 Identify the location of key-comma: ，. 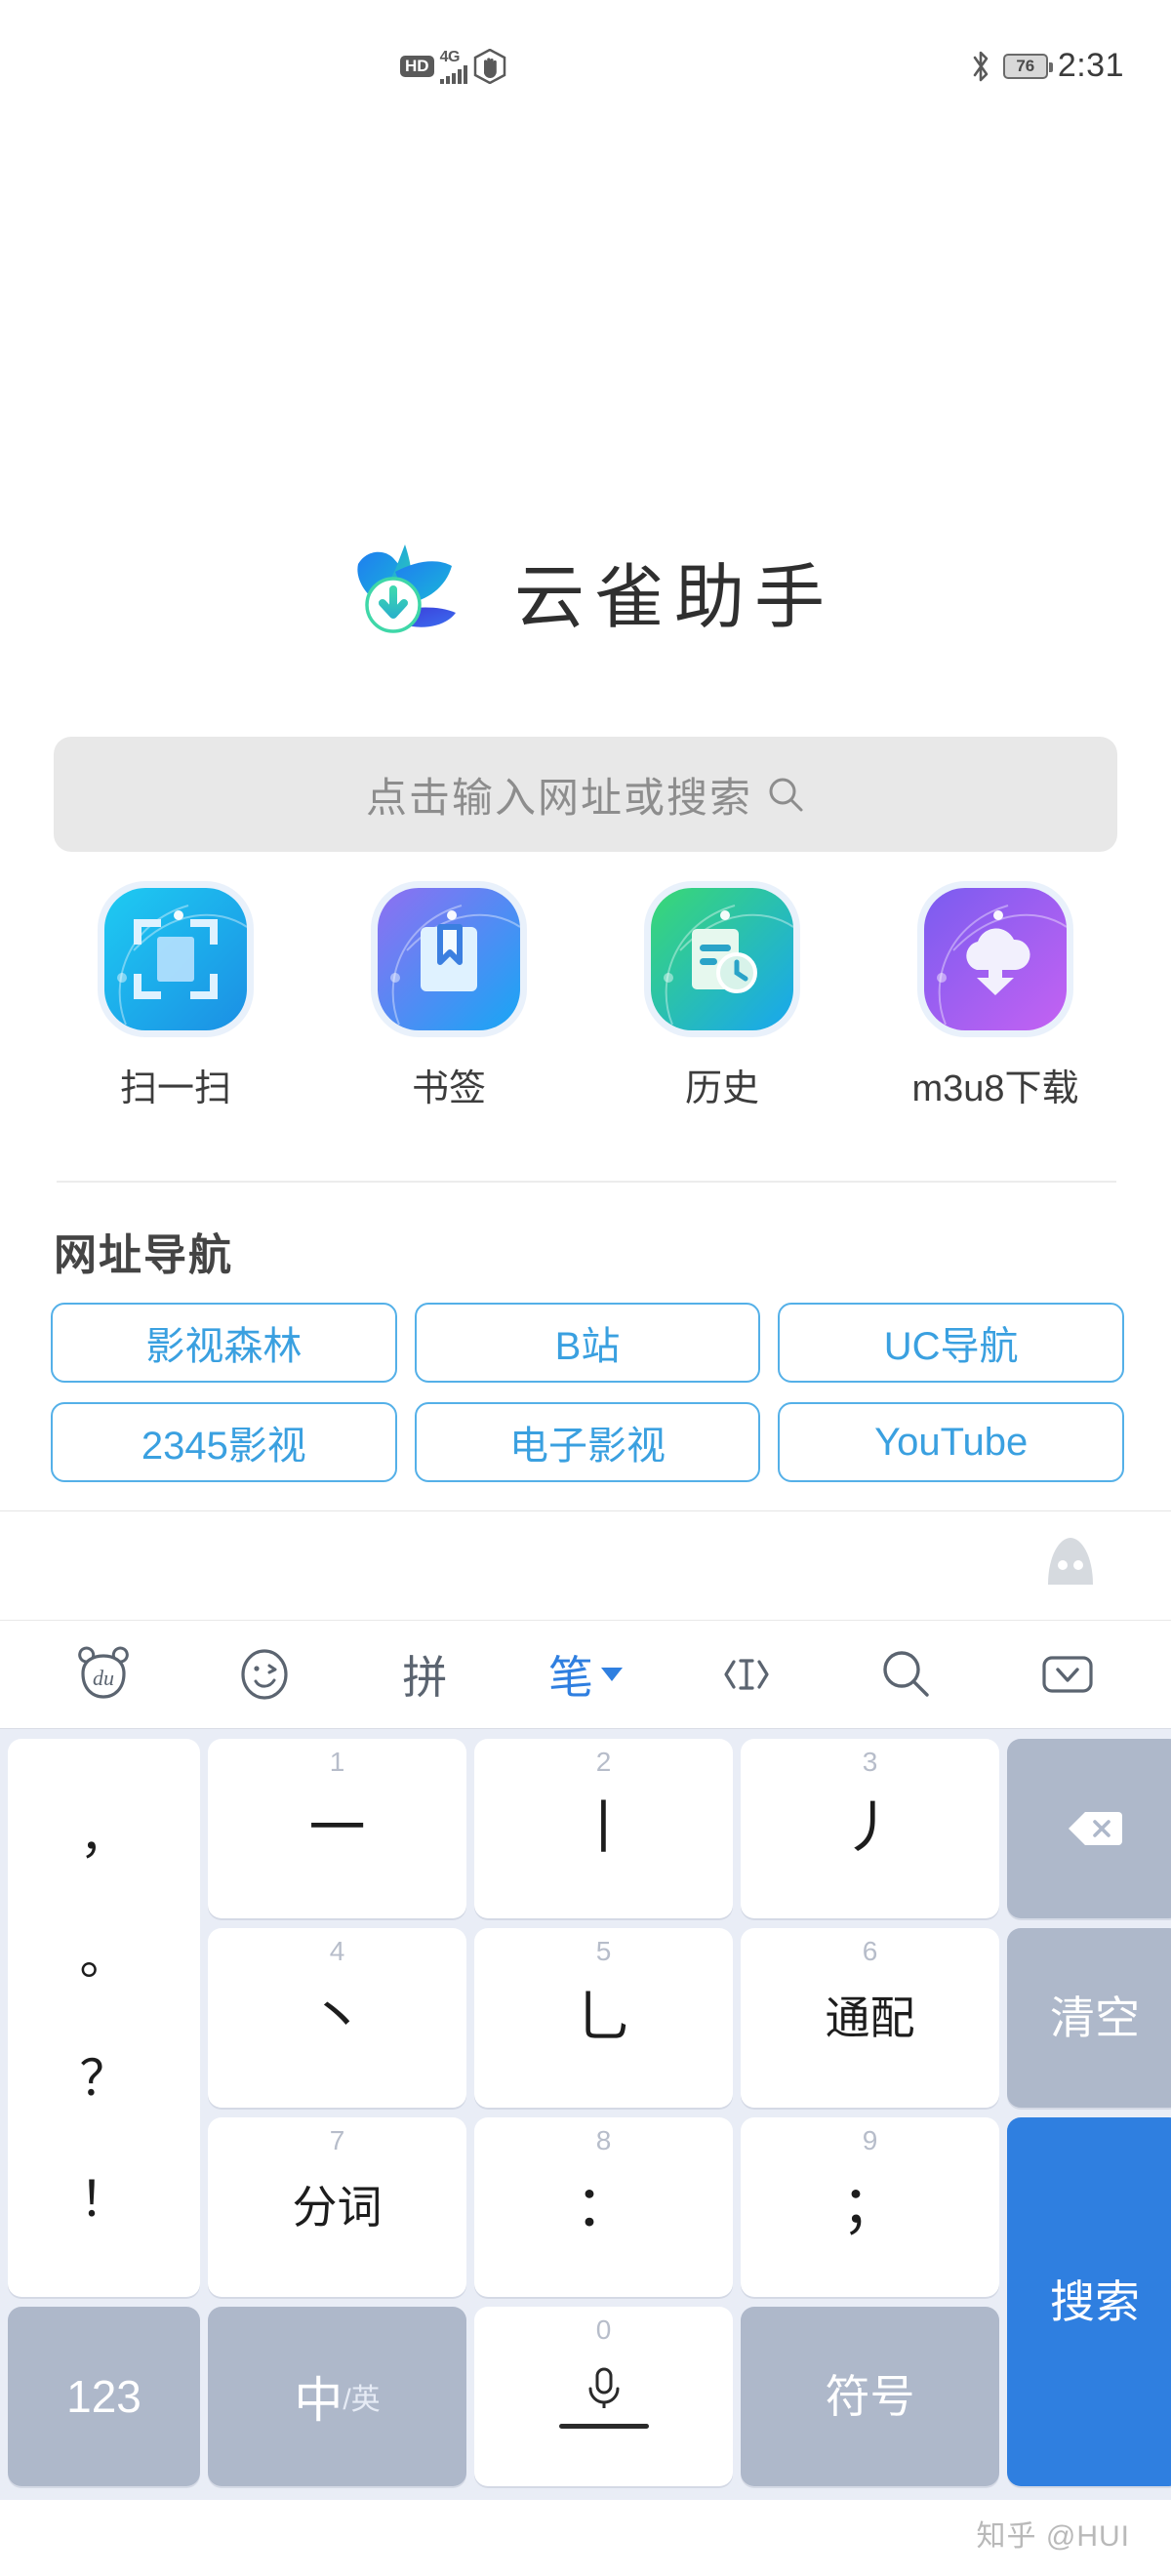
(104, 1836).